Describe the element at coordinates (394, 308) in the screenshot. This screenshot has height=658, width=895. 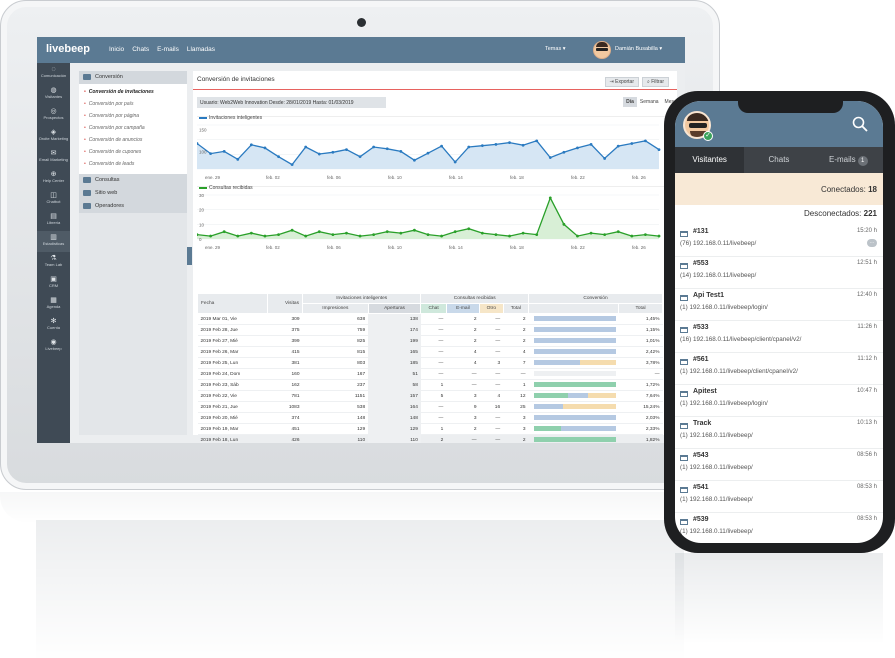
I see `col-aperturas: Aperturas` at that location.